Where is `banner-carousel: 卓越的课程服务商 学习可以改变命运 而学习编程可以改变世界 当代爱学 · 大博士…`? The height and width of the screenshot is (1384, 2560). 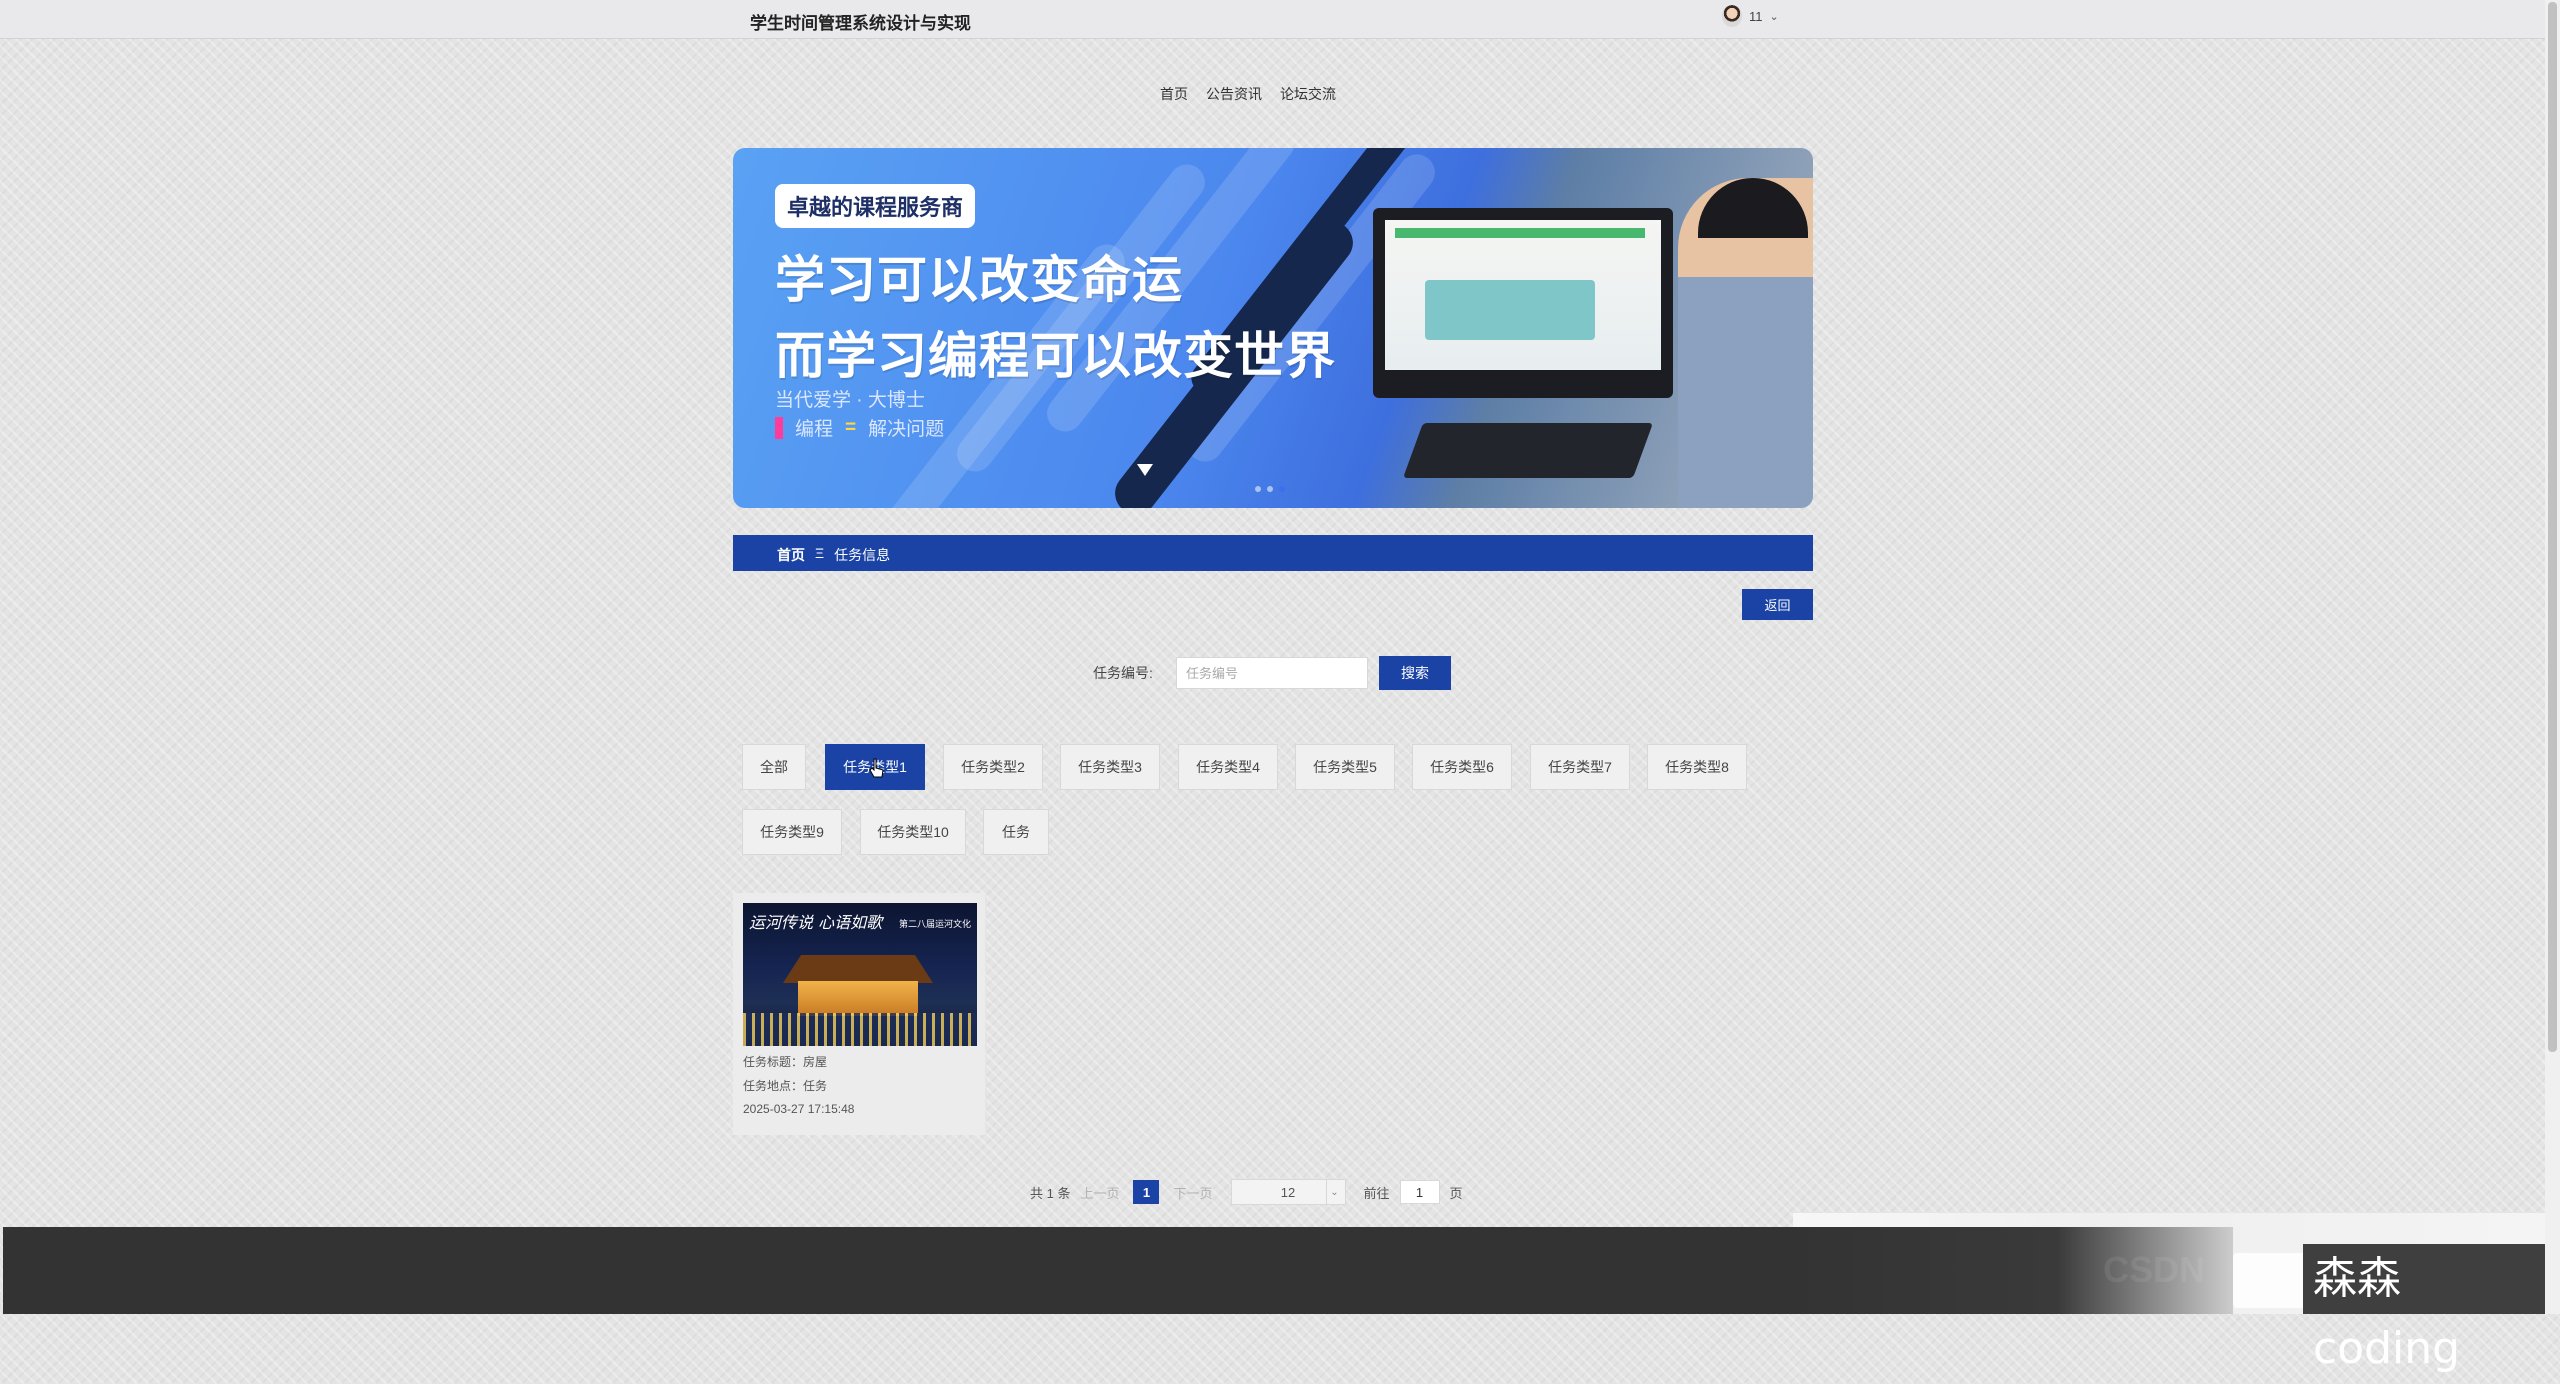 banner-carousel: 卓越的课程服务商 学习可以改变命运 而学习编程可以改变世界 当代爱学 · 大博士… is located at coordinates (1273, 328).